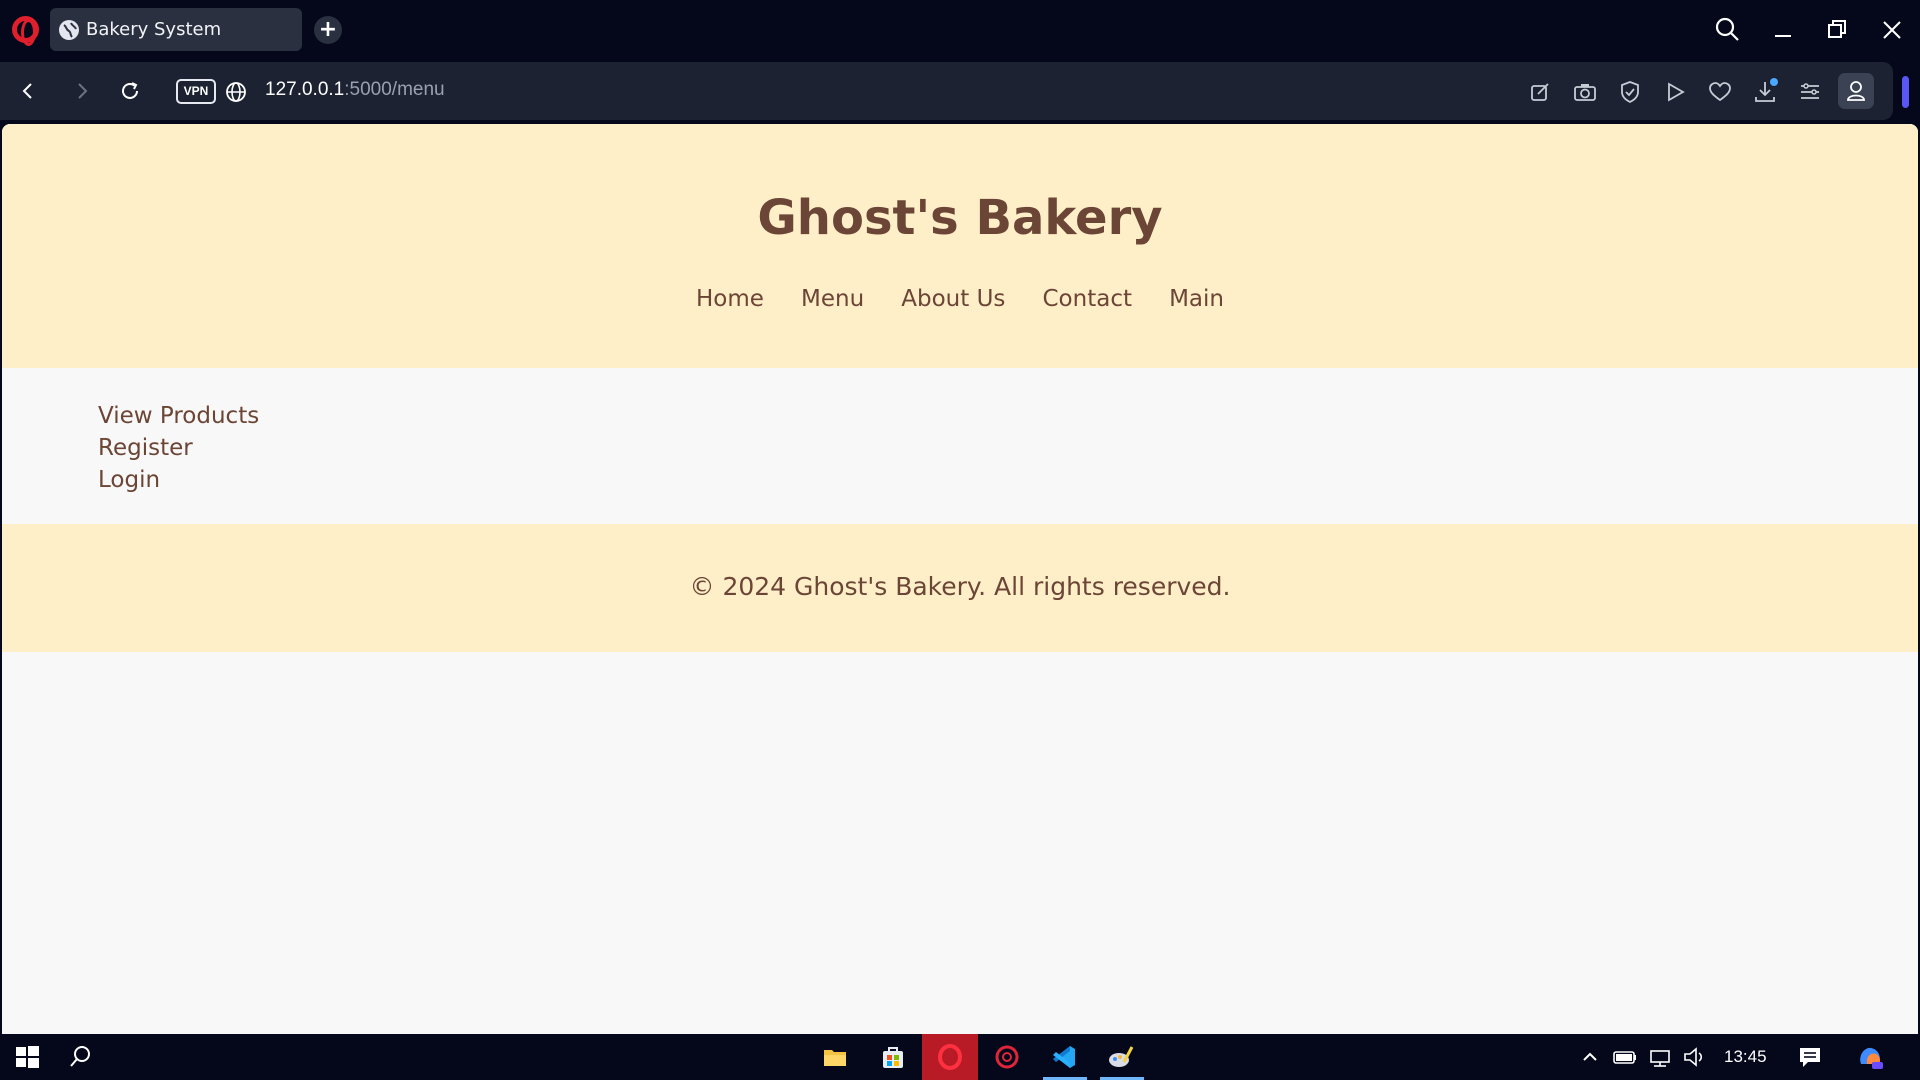 The image size is (1920, 1080). I want to click on new-tab-button: +, so click(328, 30).